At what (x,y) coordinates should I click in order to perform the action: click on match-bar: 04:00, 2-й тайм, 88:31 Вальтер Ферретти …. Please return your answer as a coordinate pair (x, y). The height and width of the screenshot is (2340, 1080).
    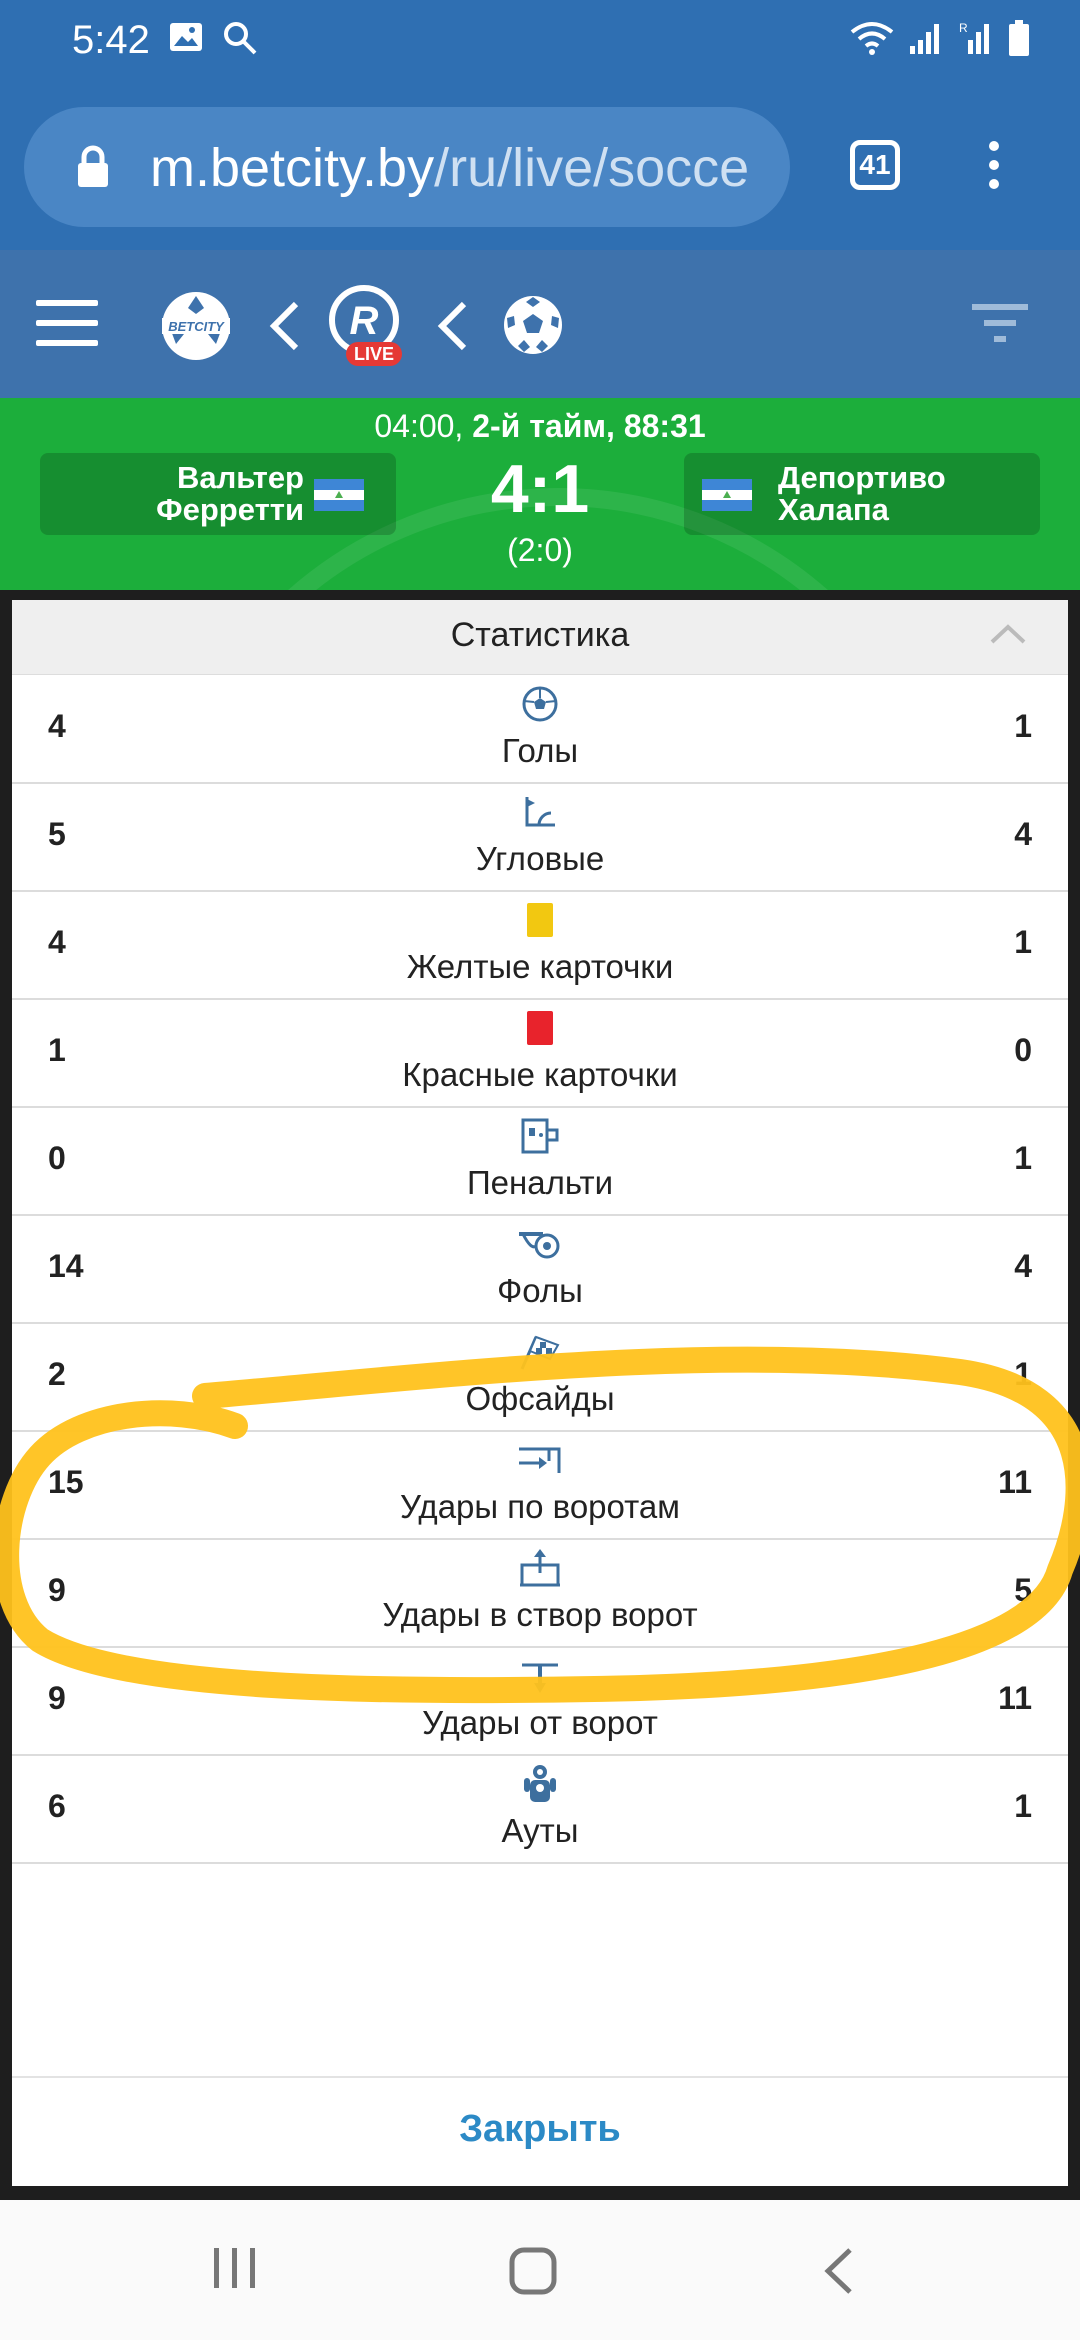
    Looking at the image, I should click on (540, 494).